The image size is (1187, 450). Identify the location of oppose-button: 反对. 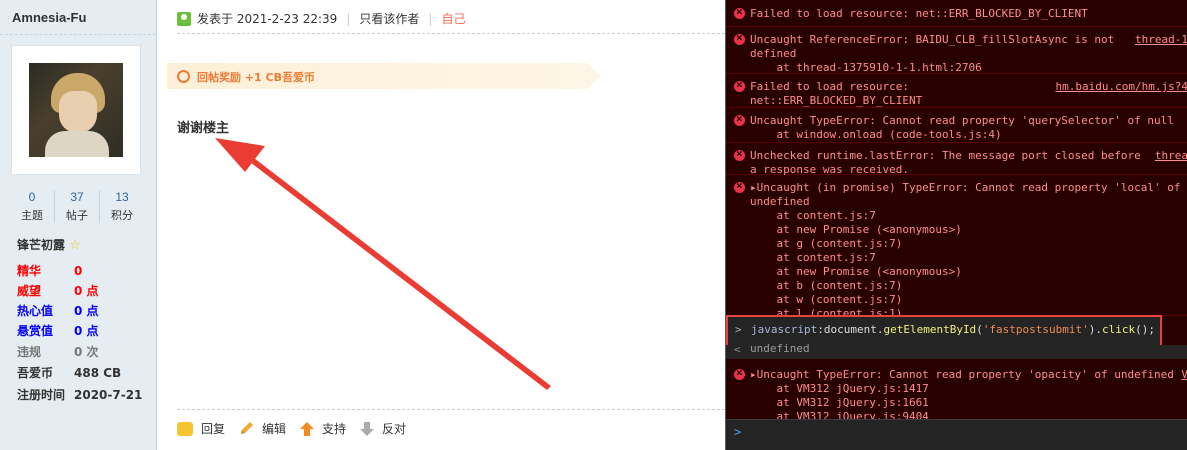
(383, 428).